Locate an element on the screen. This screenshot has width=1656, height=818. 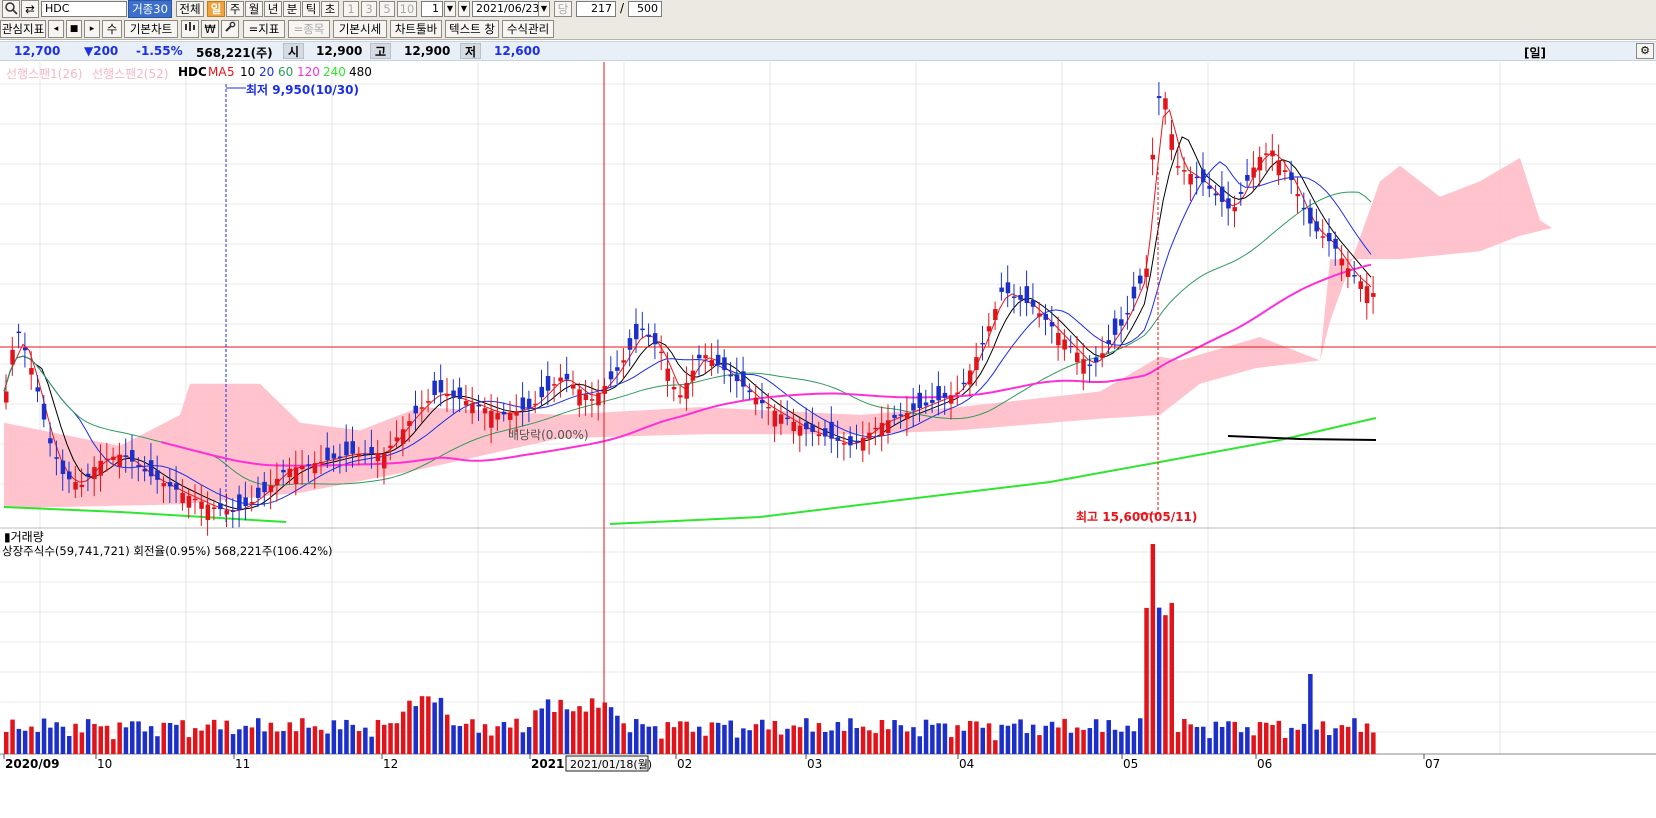
volume-title-text: 거래량 is located at coordinates (27, 537).